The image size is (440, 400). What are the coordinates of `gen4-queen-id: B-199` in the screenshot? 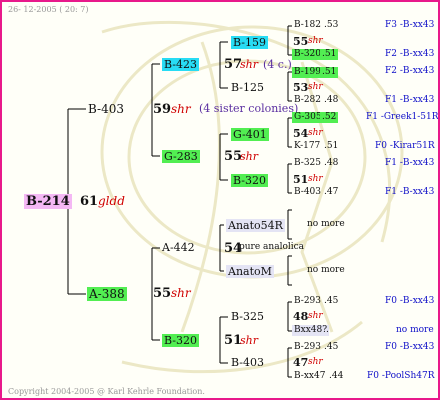 It's located at (307, 72).